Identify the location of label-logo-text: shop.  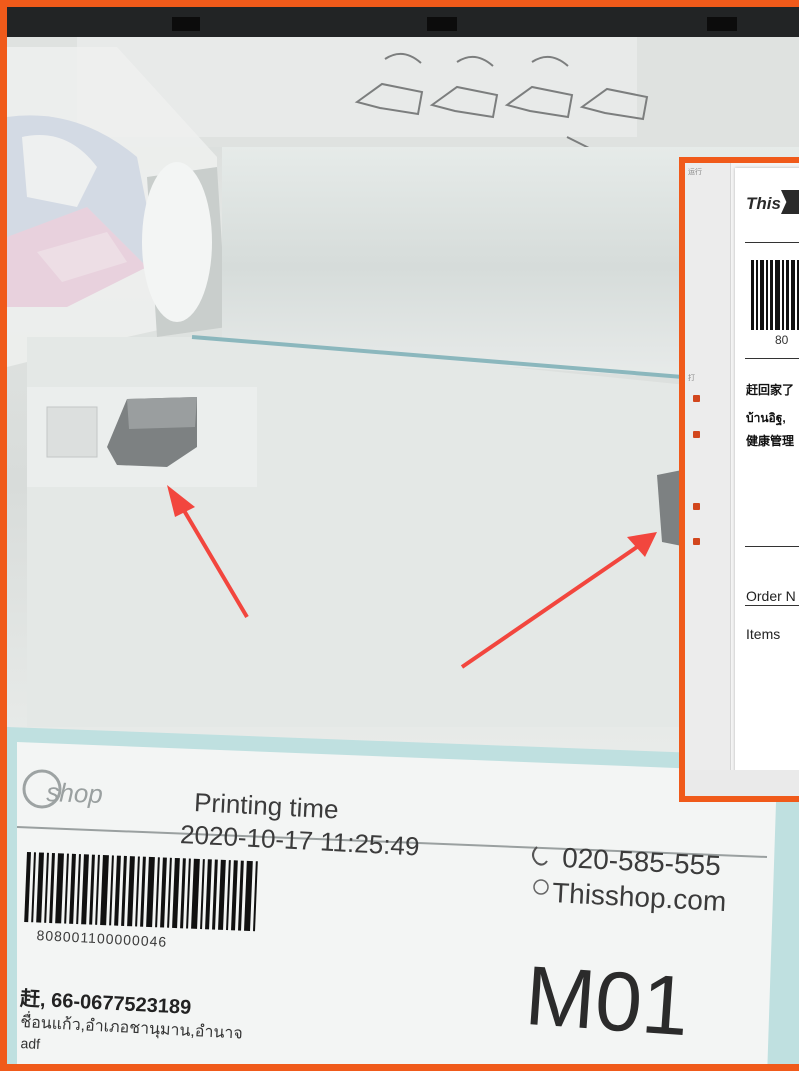
(74, 793).